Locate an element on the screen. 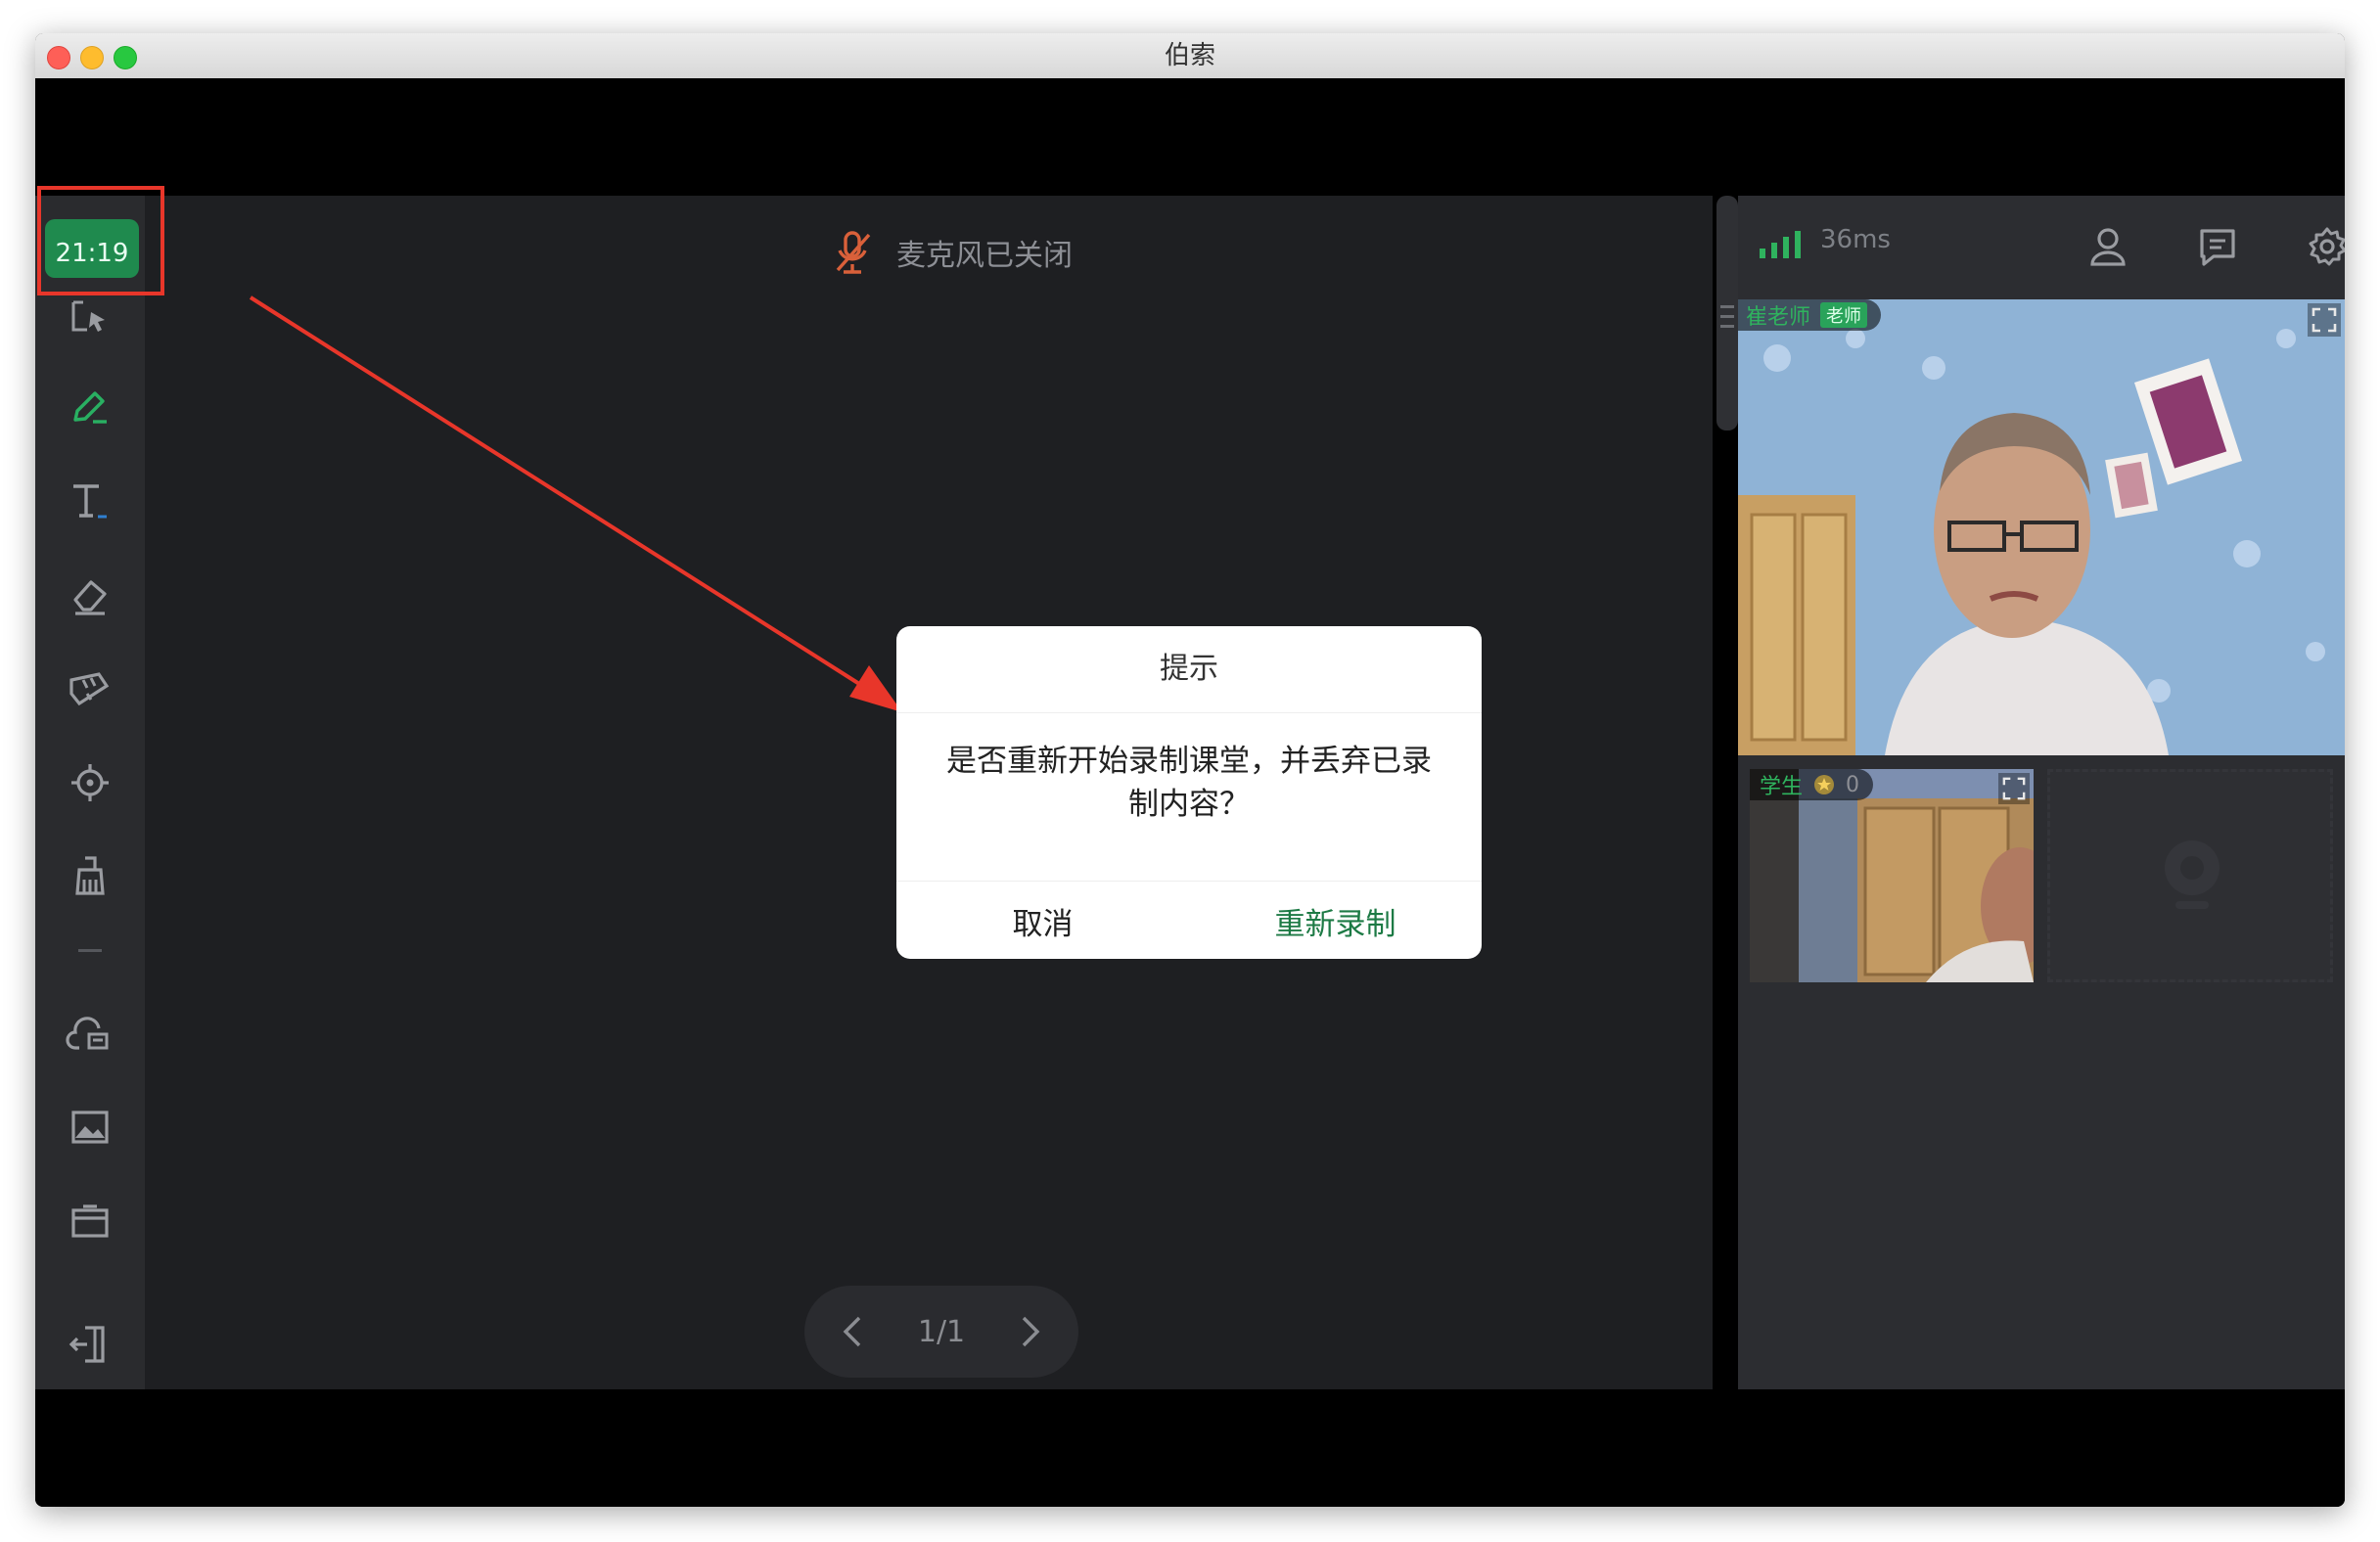  prev-page-button is located at coordinates (853, 1331).